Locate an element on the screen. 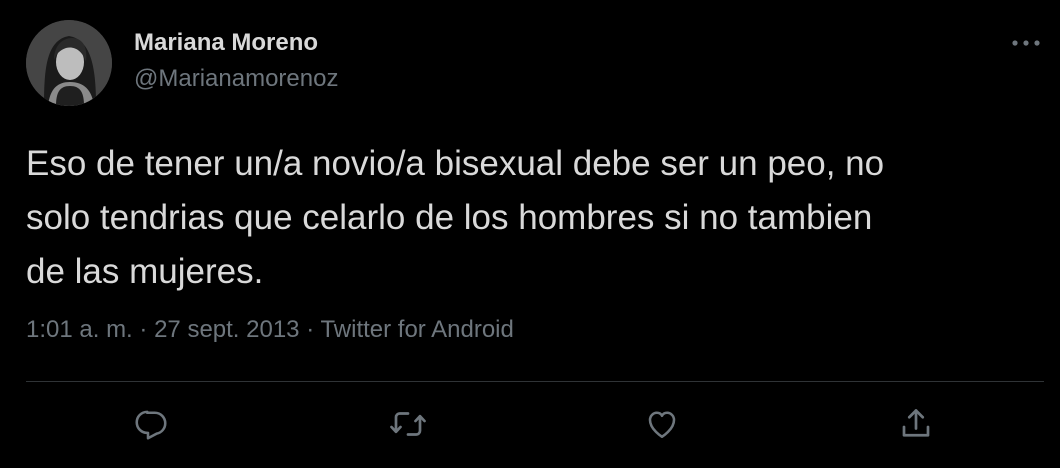 The image size is (1060, 468). avatar-photo is located at coordinates (69, 63).